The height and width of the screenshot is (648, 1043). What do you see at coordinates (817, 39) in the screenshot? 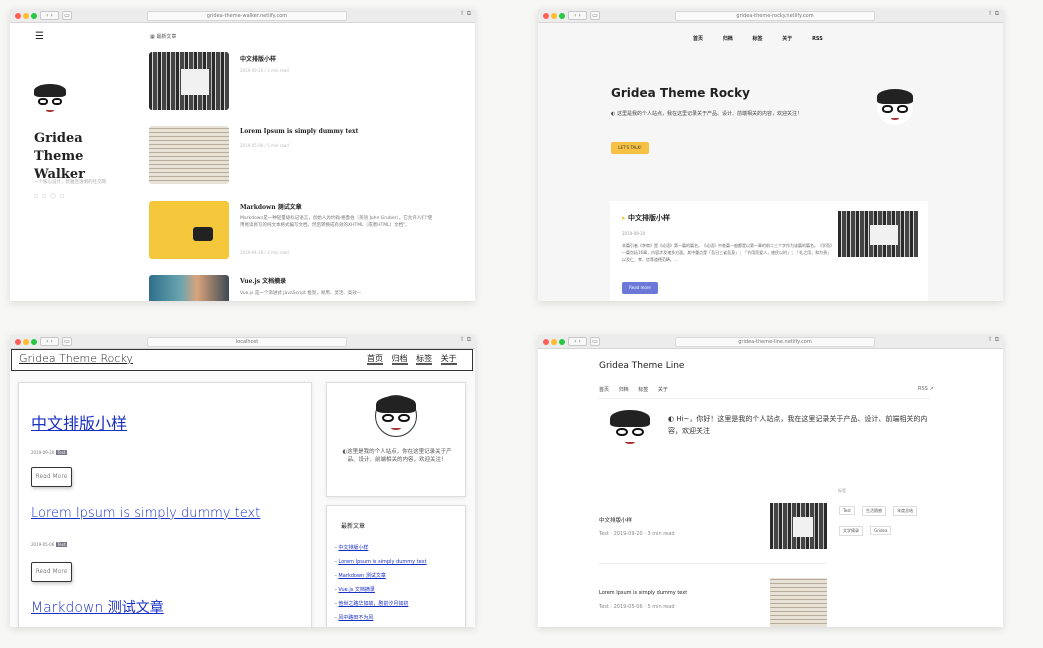
I see `nav-rss: RSS` at bounding box center [817, 39].